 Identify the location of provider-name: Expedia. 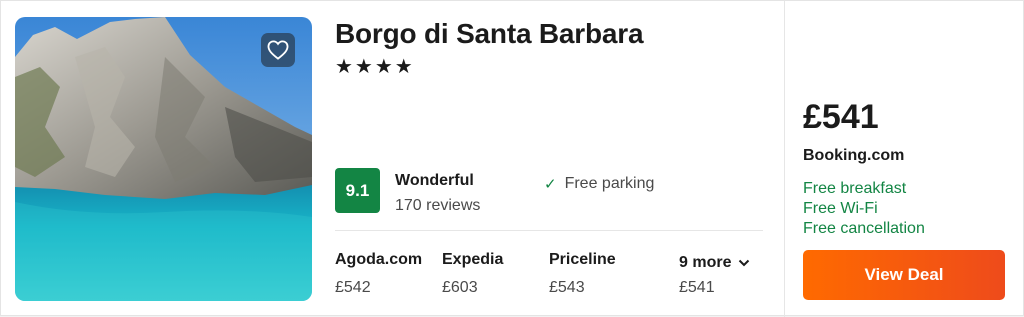
(473, 259).